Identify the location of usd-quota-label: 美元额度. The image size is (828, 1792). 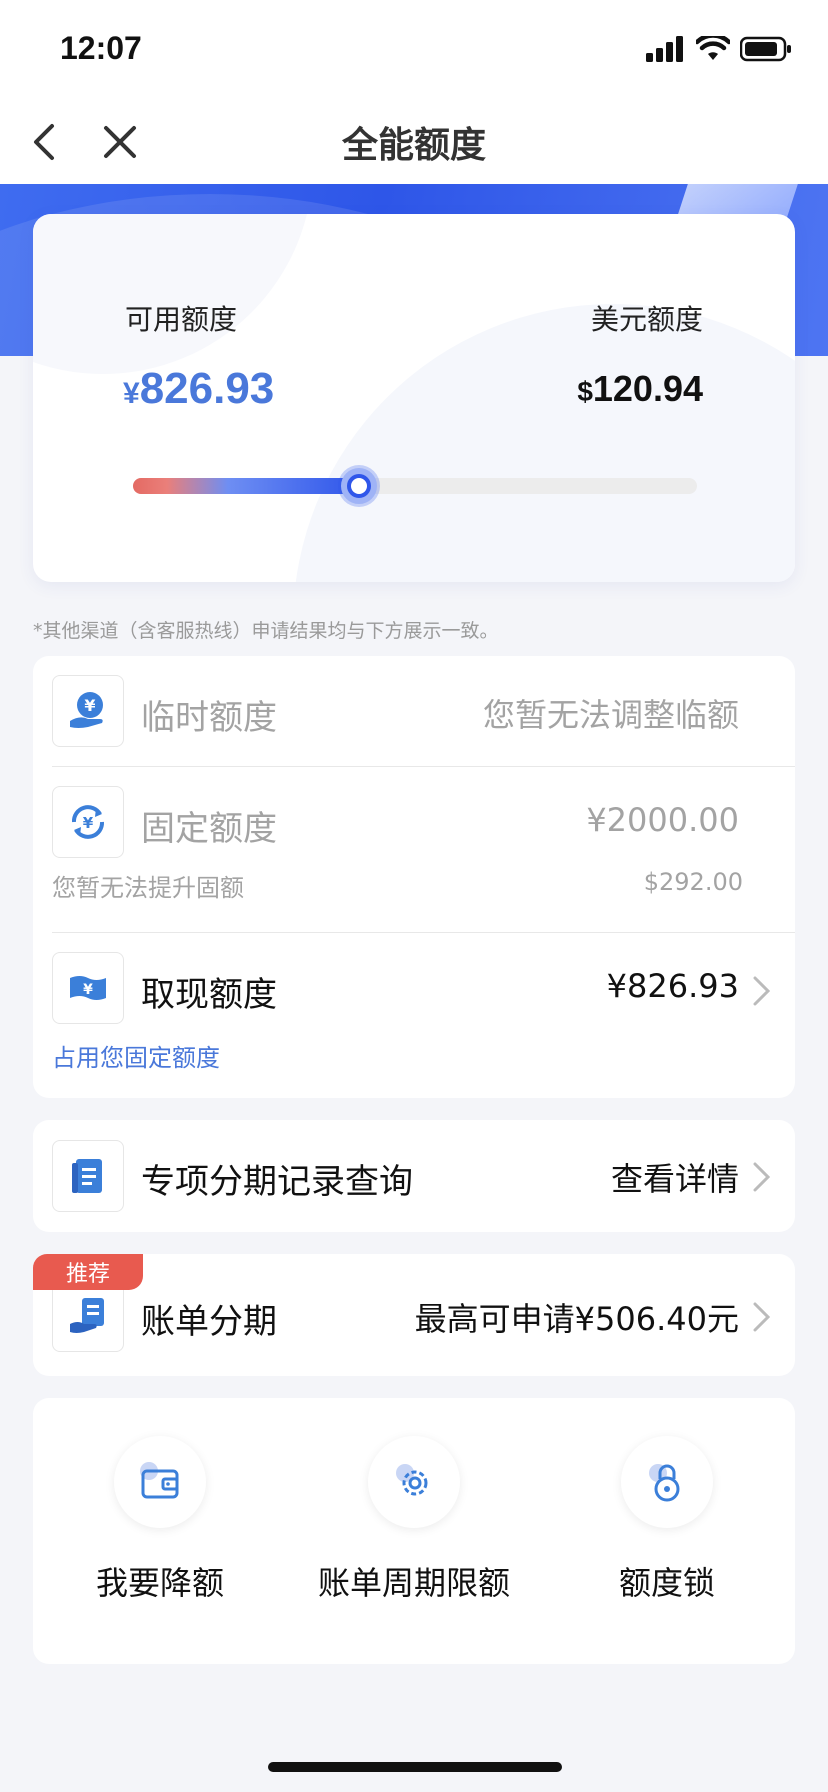
(646, 319).